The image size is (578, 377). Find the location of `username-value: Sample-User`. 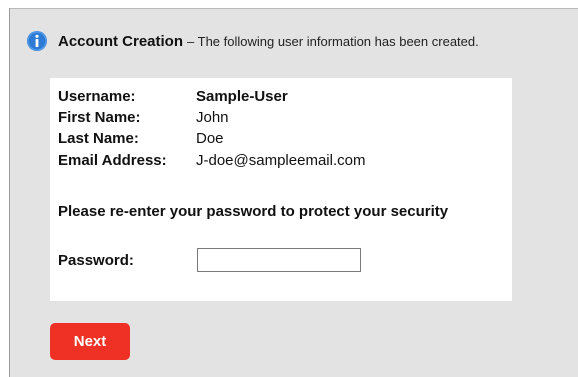

username-value: Sample-User is located at coordinates (242, 96).